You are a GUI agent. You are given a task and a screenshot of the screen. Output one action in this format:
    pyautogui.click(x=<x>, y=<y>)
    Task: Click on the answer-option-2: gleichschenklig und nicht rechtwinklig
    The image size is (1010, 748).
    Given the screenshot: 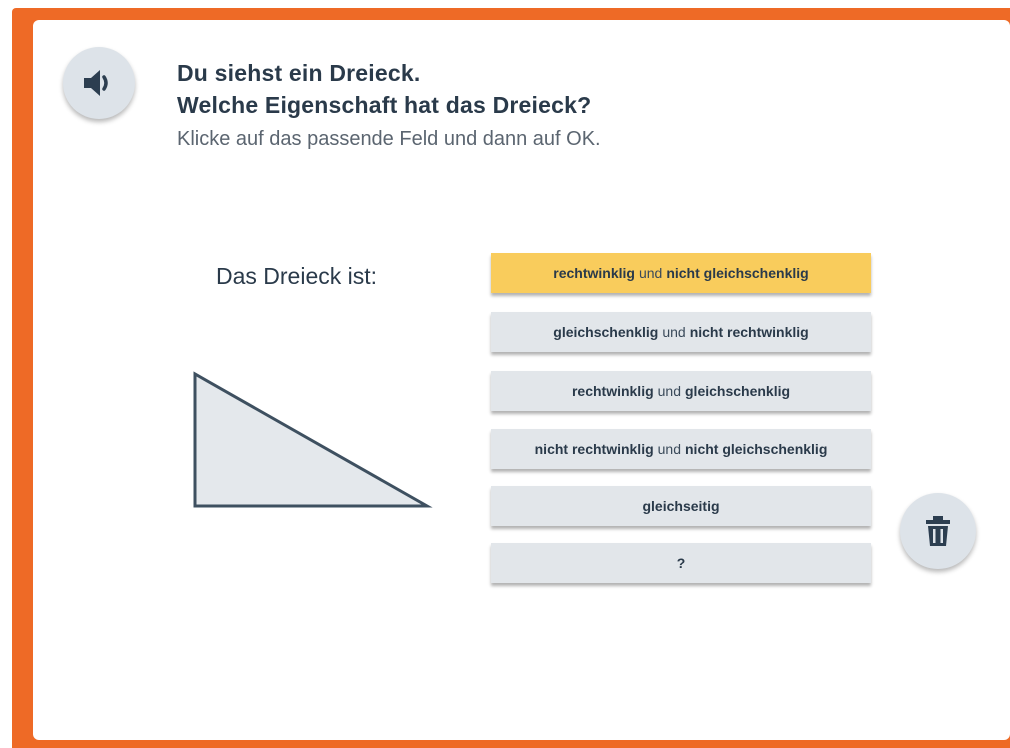 What is the action you would take?
    pyautogui.click(x=681, y=332)
    